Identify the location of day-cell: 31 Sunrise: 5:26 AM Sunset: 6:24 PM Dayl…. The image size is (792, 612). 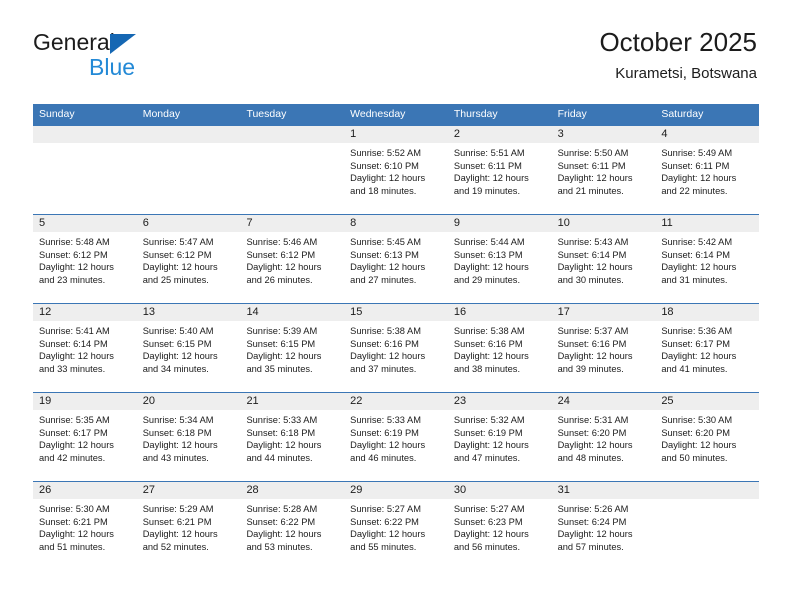
(603, 526).